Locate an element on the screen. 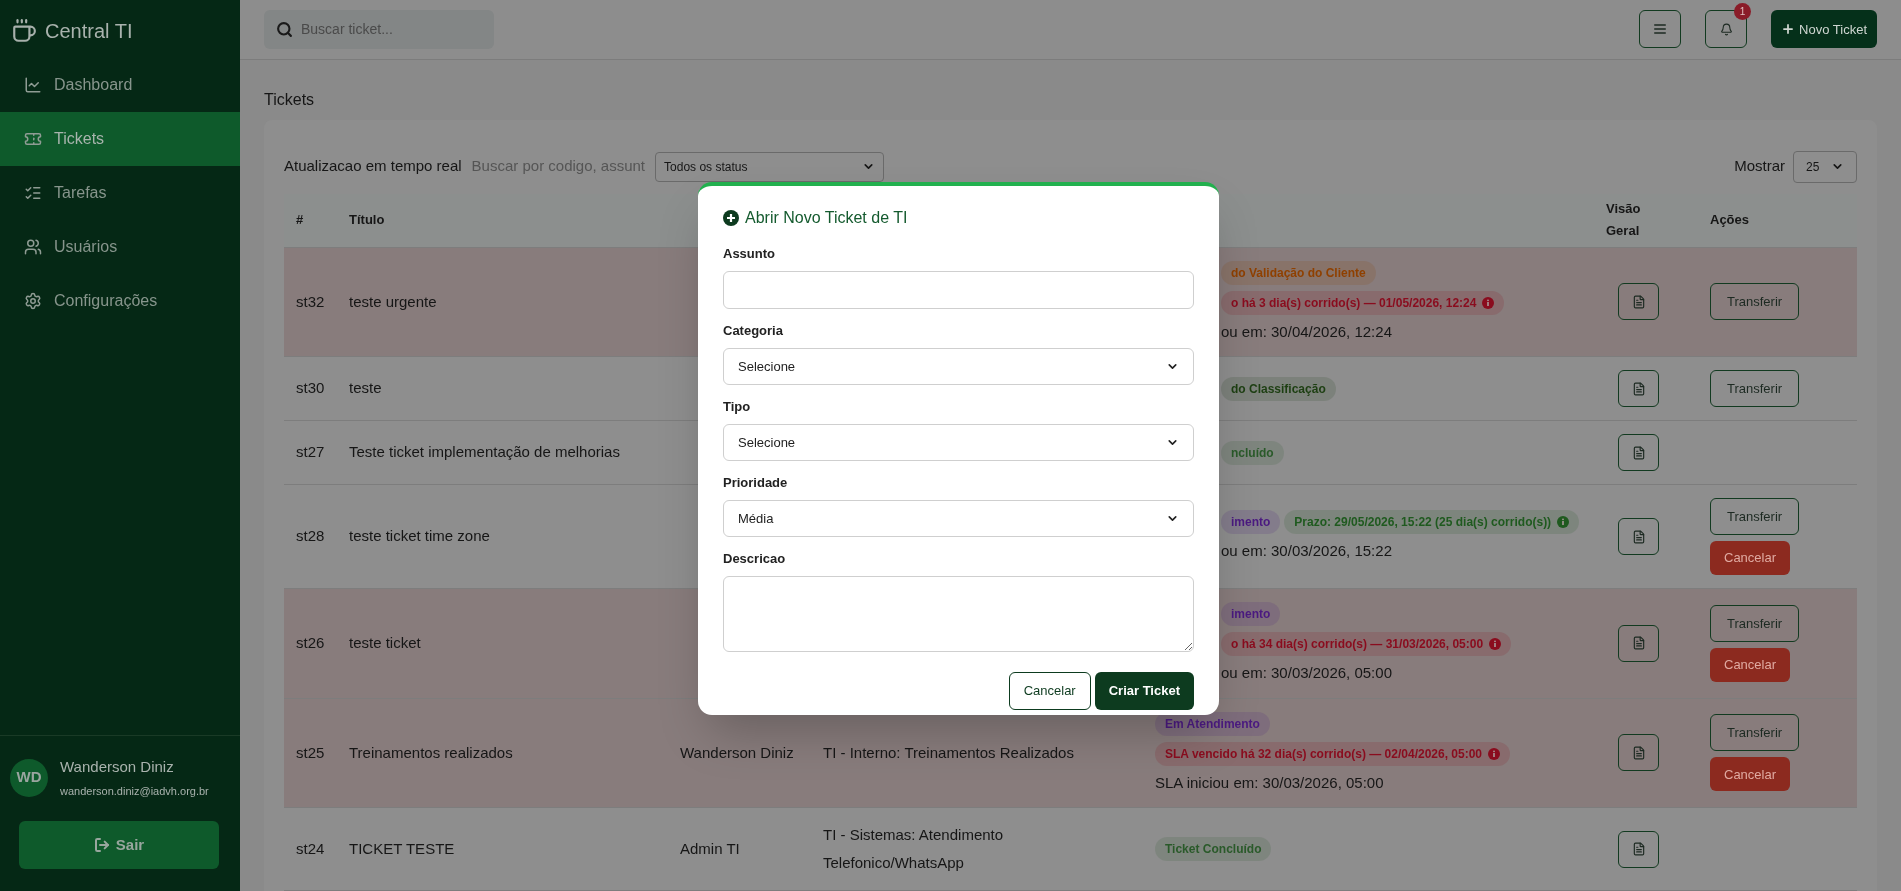  column-header: Visão Geral is located at coordinates (1623, 220).